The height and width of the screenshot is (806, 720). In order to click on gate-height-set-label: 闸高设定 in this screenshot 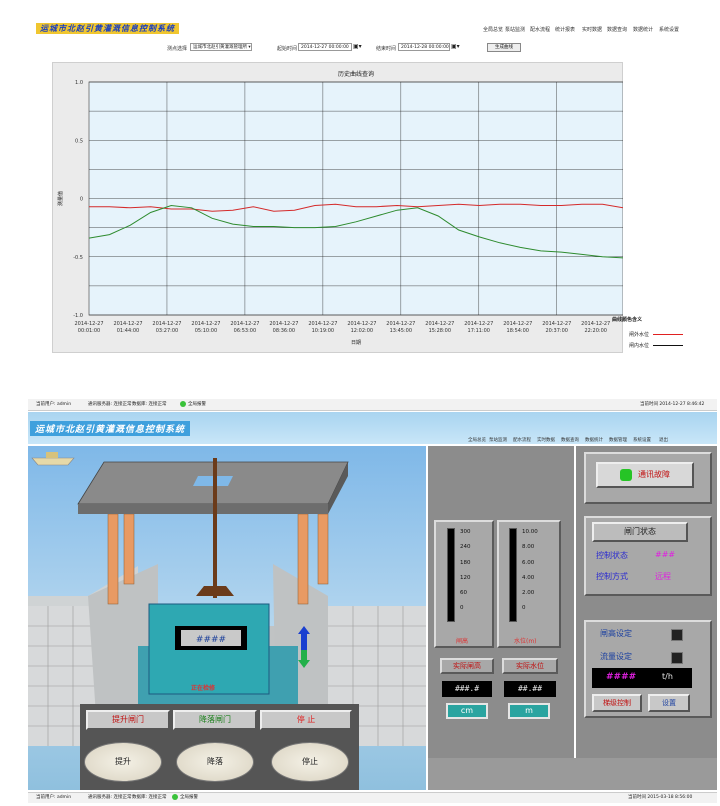, I will do `click(616, 633)`.